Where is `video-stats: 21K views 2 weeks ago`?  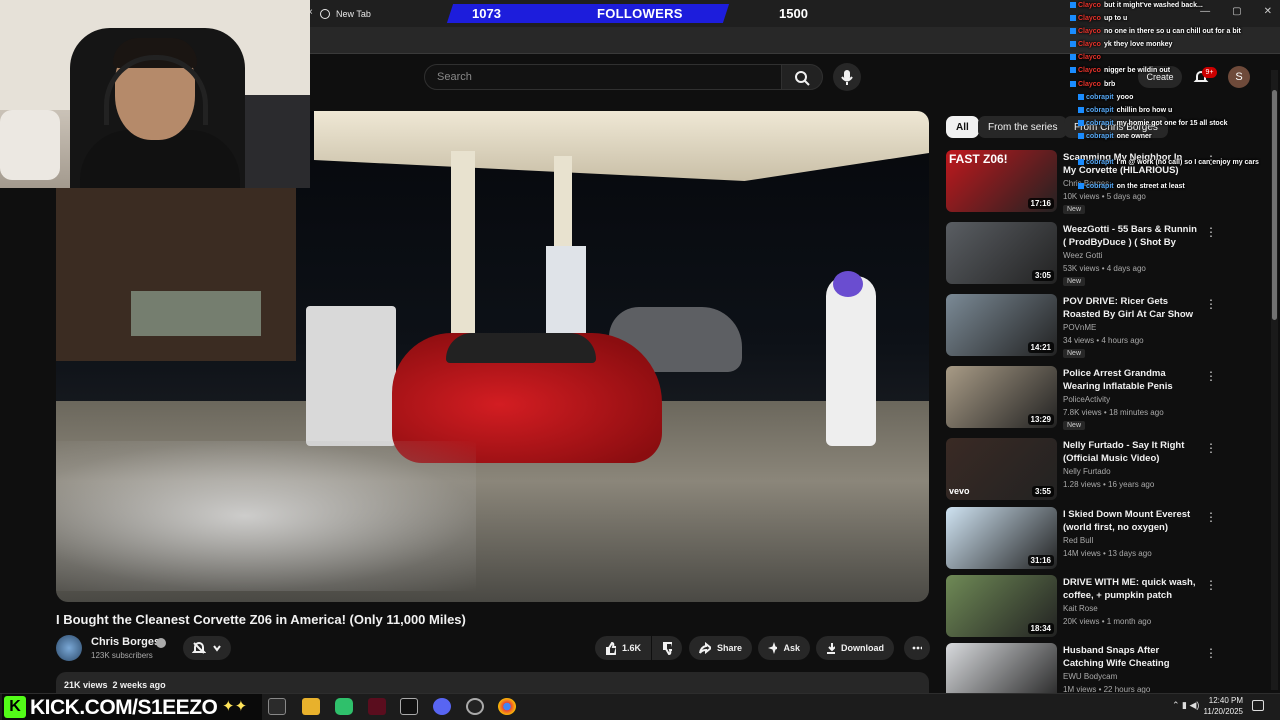
video-stats: 21K views 2 weeks ago is located at coordinates (115, 685).